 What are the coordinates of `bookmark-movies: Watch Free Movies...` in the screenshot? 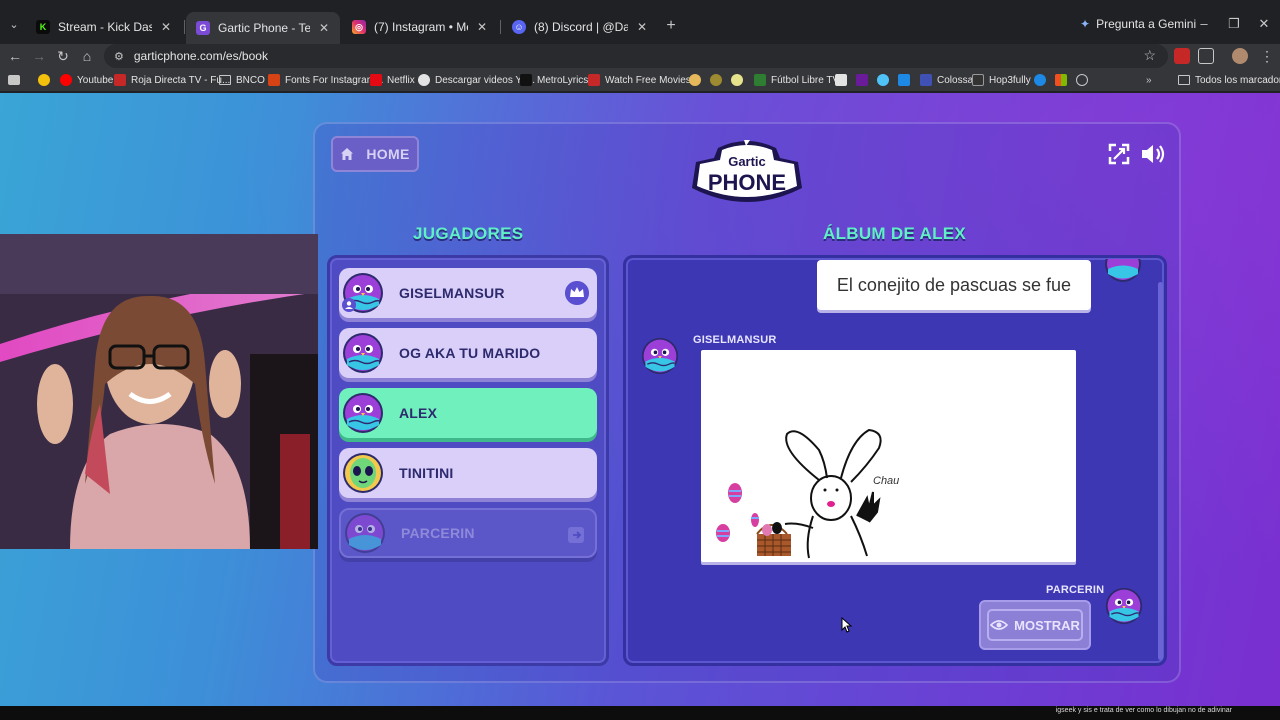 It's located at (643, 80).